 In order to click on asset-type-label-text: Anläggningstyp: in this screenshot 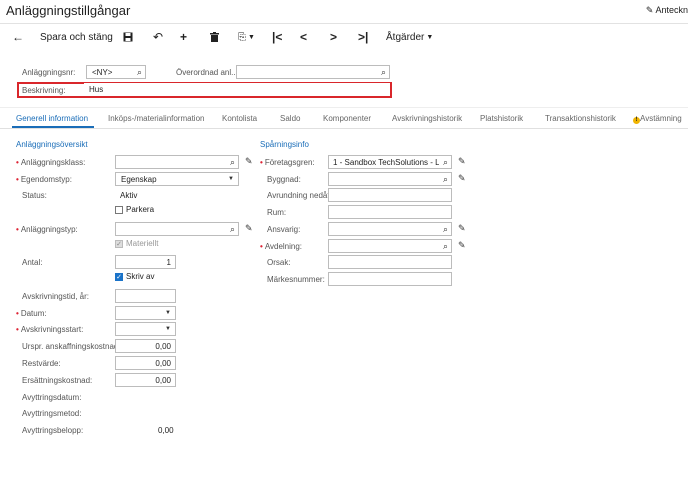, I will do `click(49, 229)`.